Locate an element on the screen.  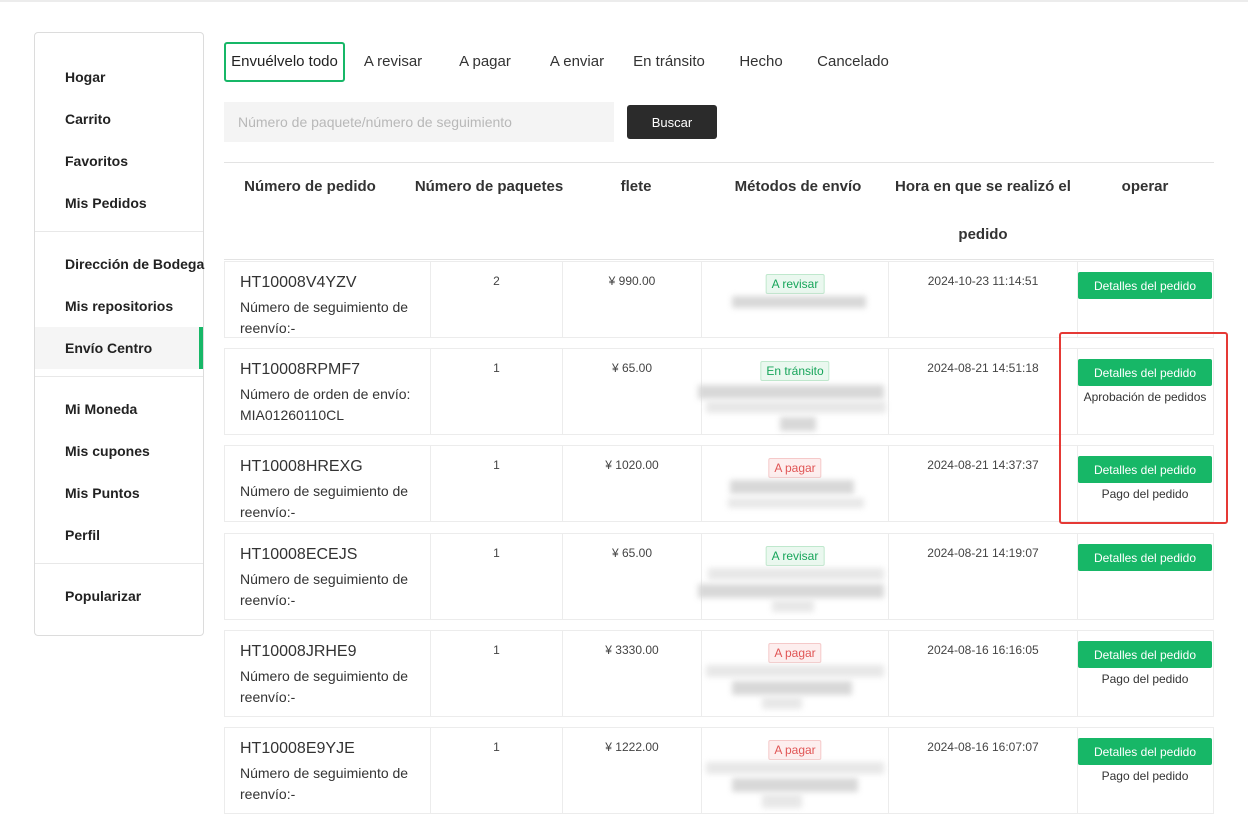
sidebar-divider is located at coordinates (119, 231).